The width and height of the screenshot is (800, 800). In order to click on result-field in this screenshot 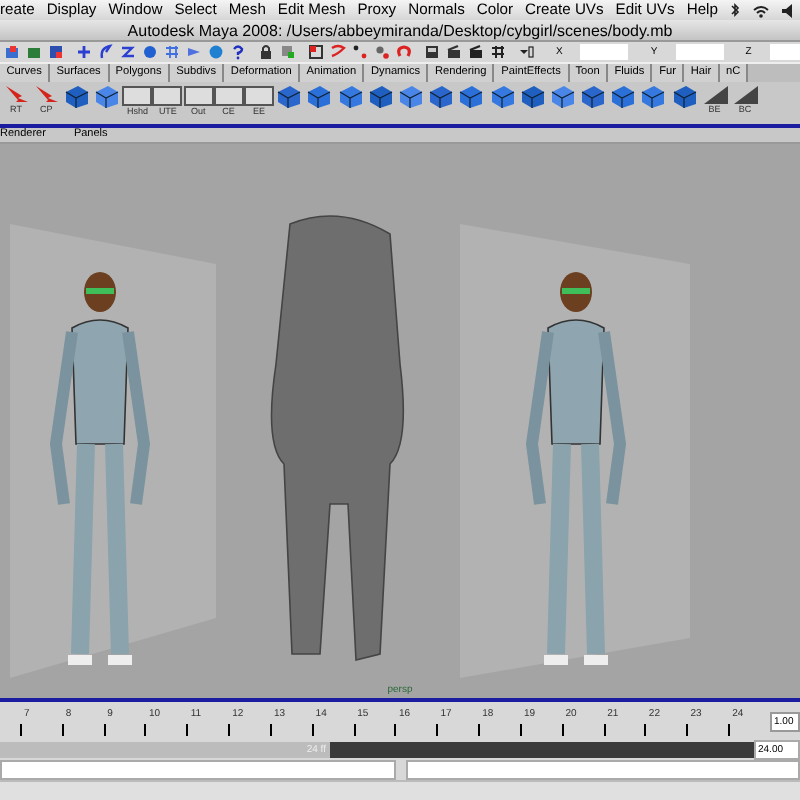, I will do `click(602, 770)`.